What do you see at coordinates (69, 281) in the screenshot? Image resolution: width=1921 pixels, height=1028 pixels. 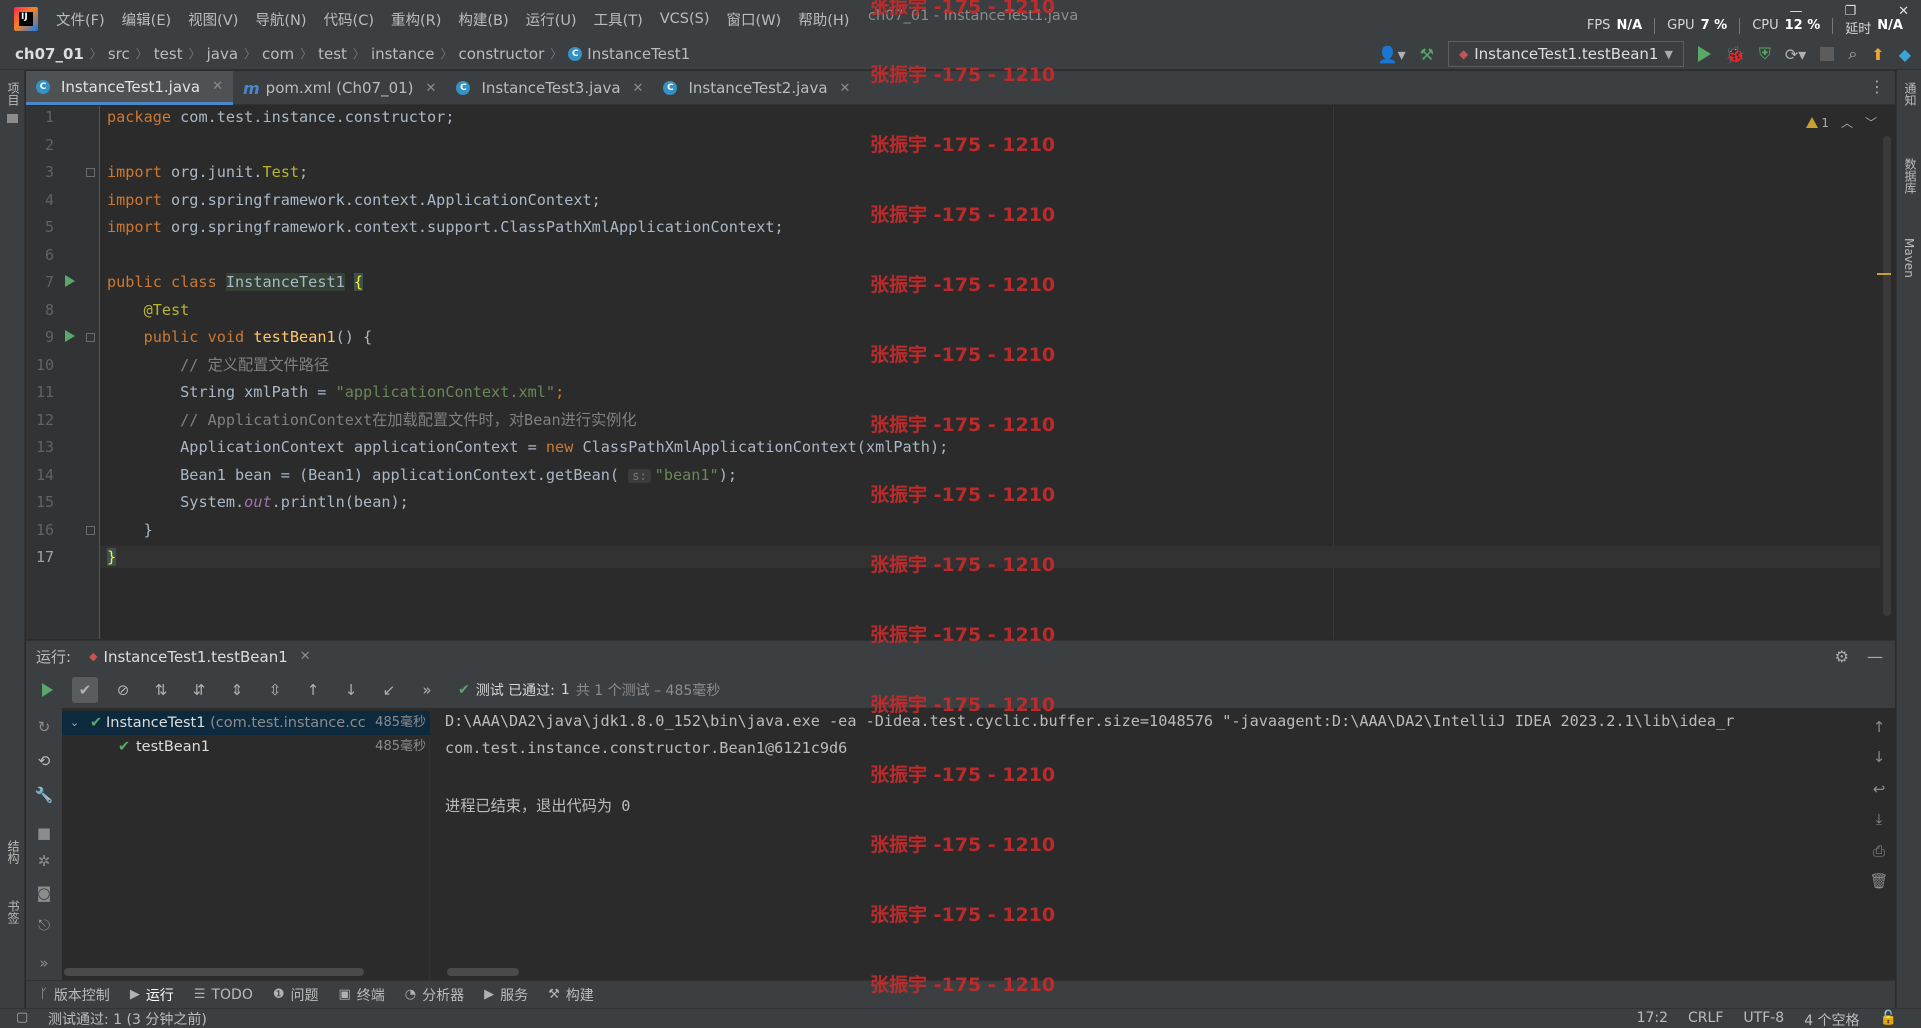 I see `run-test-class-gutter-icon` at bounding box center [69, 281].